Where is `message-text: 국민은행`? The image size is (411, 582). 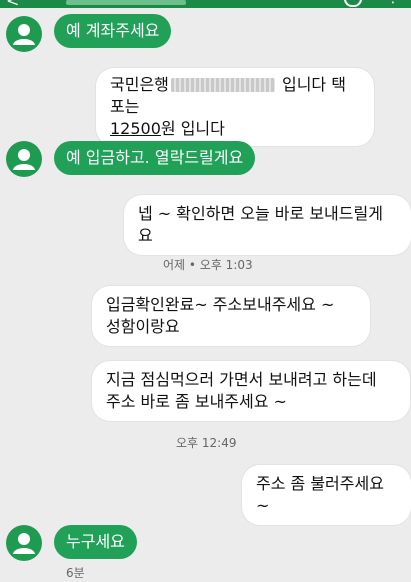
message-text: 국민은행 is located at coordinates (139, 84).